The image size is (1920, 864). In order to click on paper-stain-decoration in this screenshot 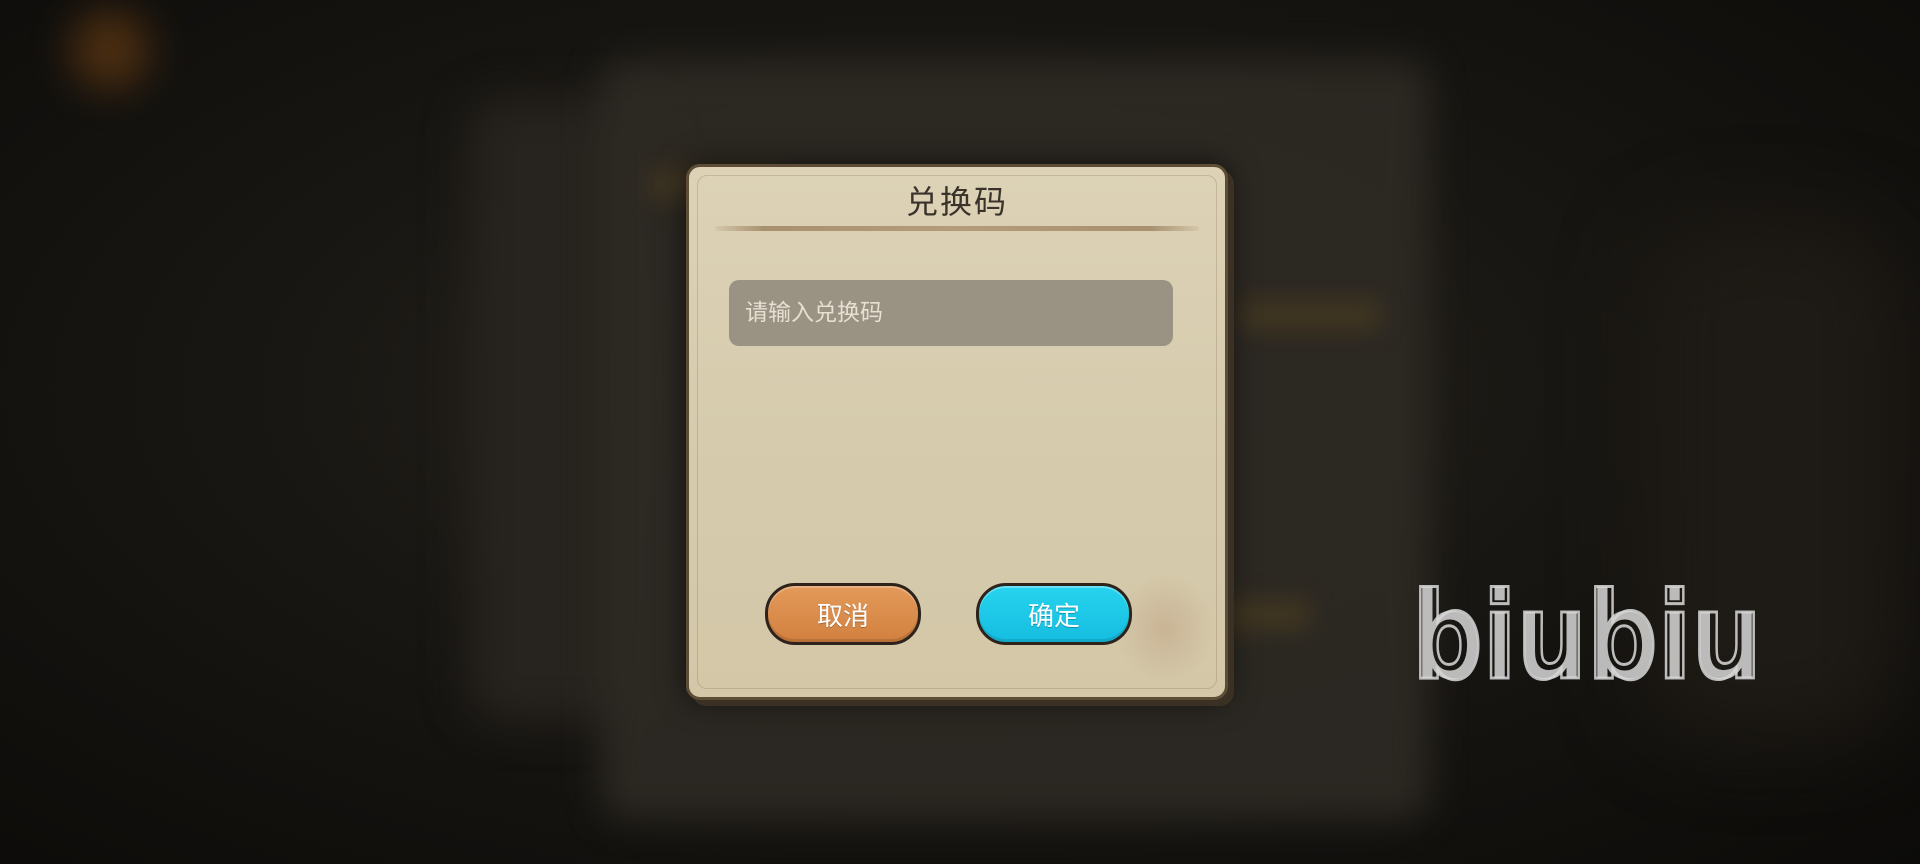, I will do `click(1165, 628)`.